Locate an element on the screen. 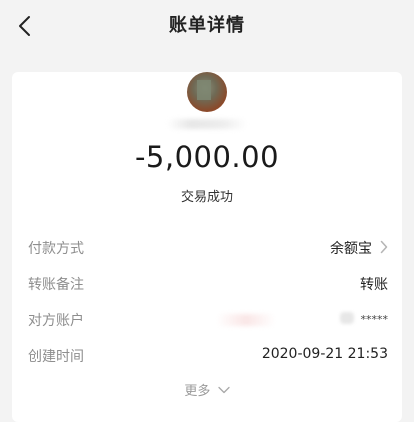 This screenshot has width=414, height=422. chevron-down-icon is located at coordinates (223, 390).